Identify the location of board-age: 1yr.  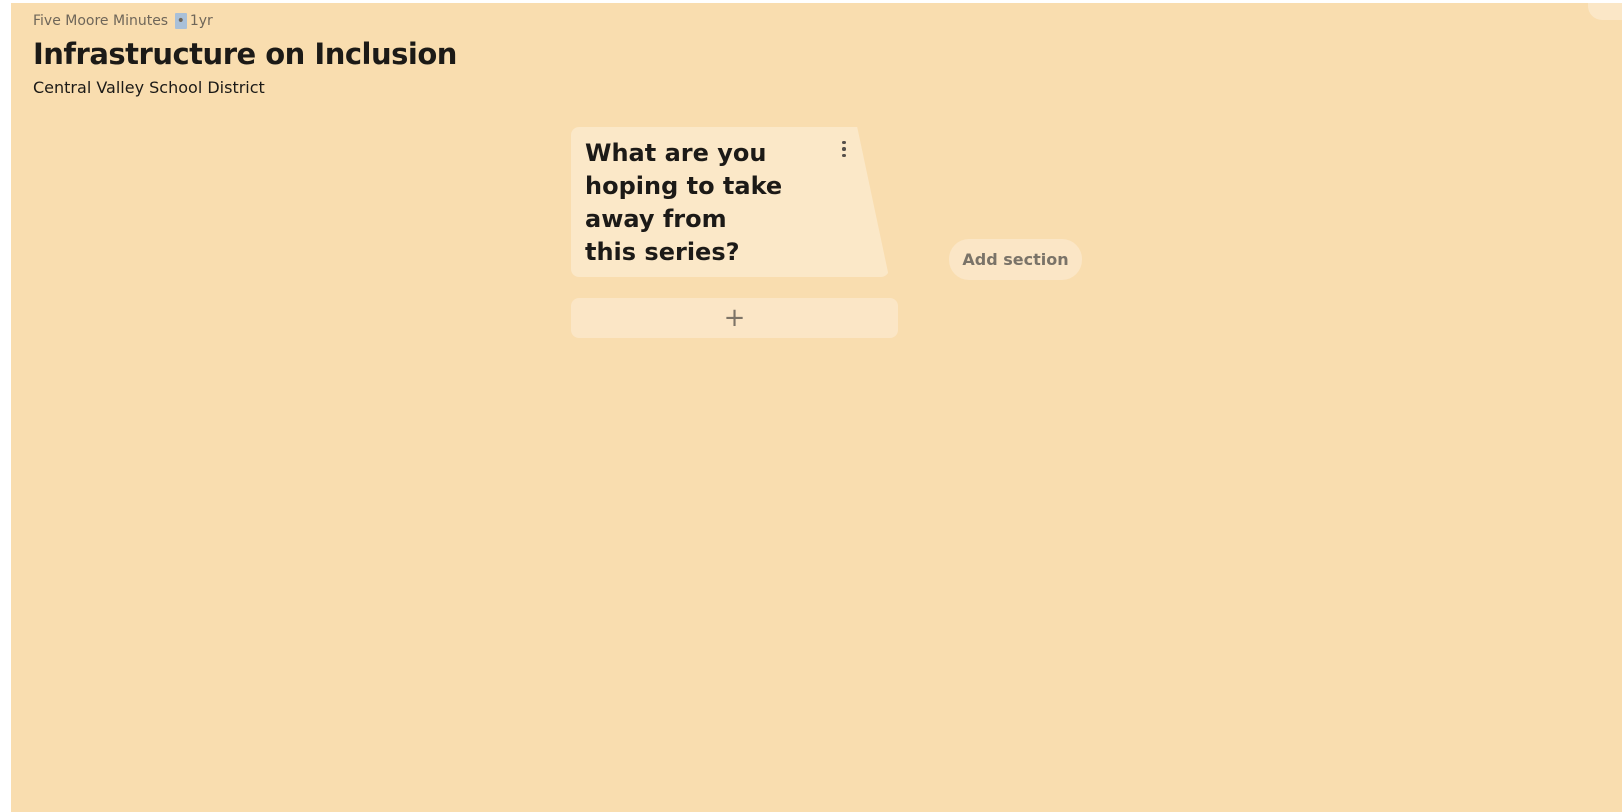
(201, 21).